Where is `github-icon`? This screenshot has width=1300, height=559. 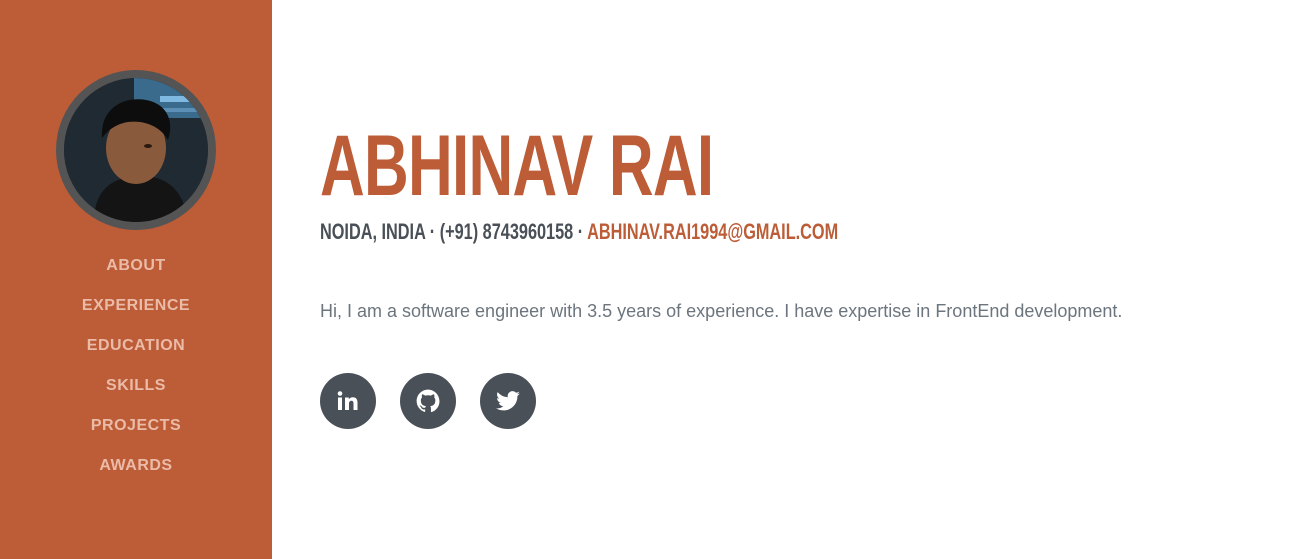
github-icon is located at coordinates (428, 401).